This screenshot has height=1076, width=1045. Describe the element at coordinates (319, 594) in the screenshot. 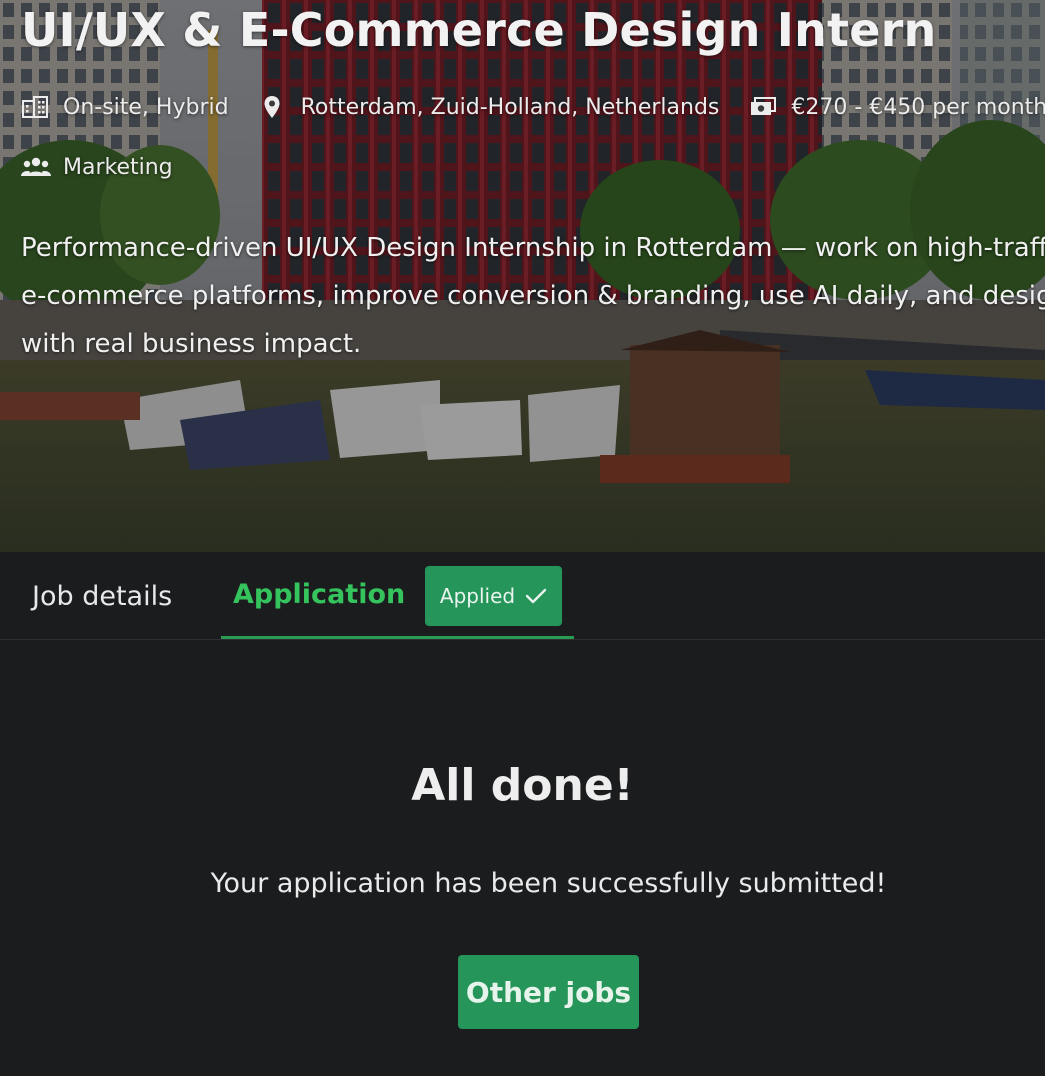

I see `tab-application-label: Application` at that location.